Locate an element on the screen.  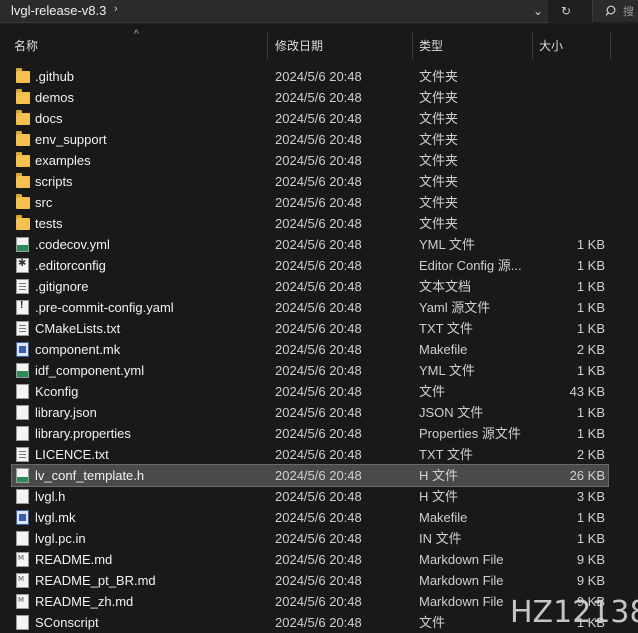
file-row: .codecov.yml 2024/5/6 20:48 YML 文件 1 KB is located at coordinates (310, 244).